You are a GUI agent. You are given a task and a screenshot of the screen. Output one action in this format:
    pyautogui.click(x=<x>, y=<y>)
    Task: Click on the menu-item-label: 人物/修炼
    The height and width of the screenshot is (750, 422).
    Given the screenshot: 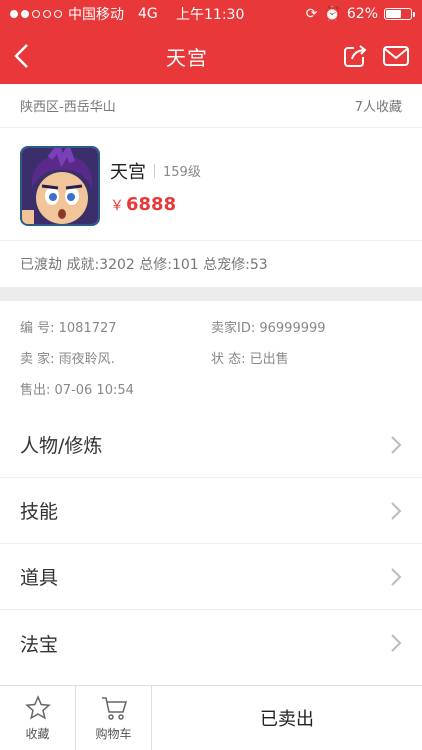 What is the action you would take?
    pyautogui.click(x=61, y=446)
    